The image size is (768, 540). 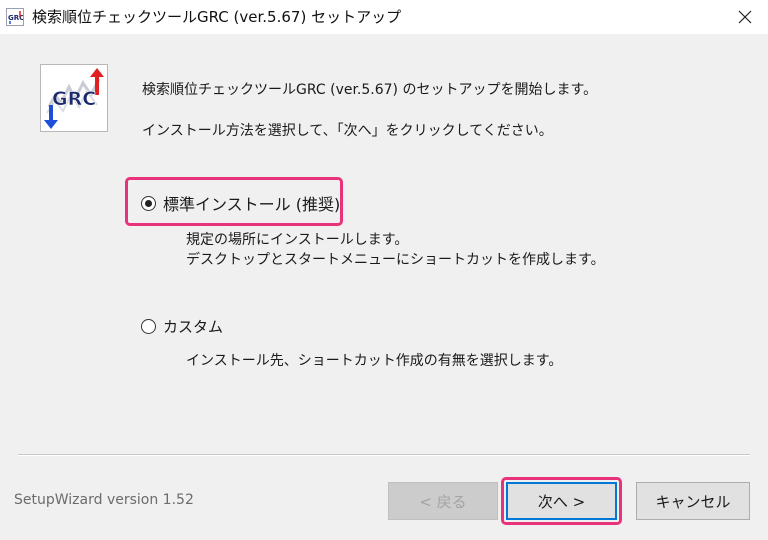 I want to click on title-bar: GRC 検索順位チェックツールGRC (ver.5.67) セットアップ, so click(x=384, y=17).